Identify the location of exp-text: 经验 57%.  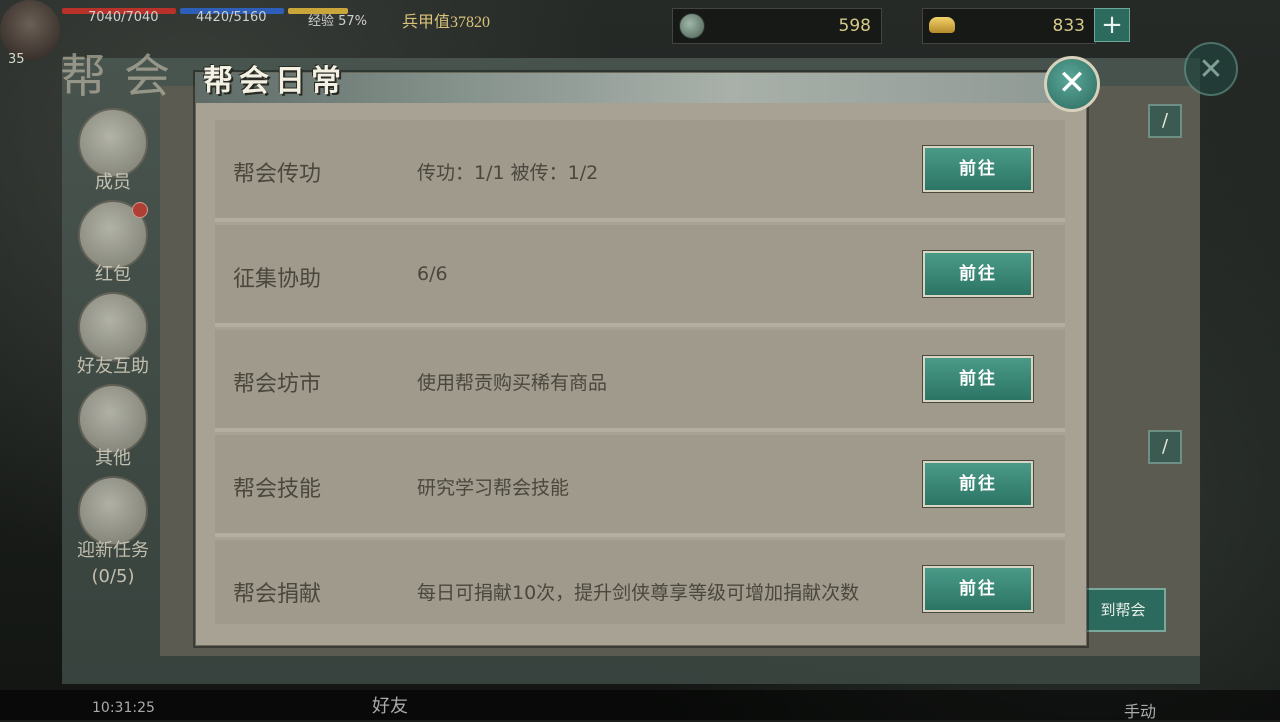
(338, 21).